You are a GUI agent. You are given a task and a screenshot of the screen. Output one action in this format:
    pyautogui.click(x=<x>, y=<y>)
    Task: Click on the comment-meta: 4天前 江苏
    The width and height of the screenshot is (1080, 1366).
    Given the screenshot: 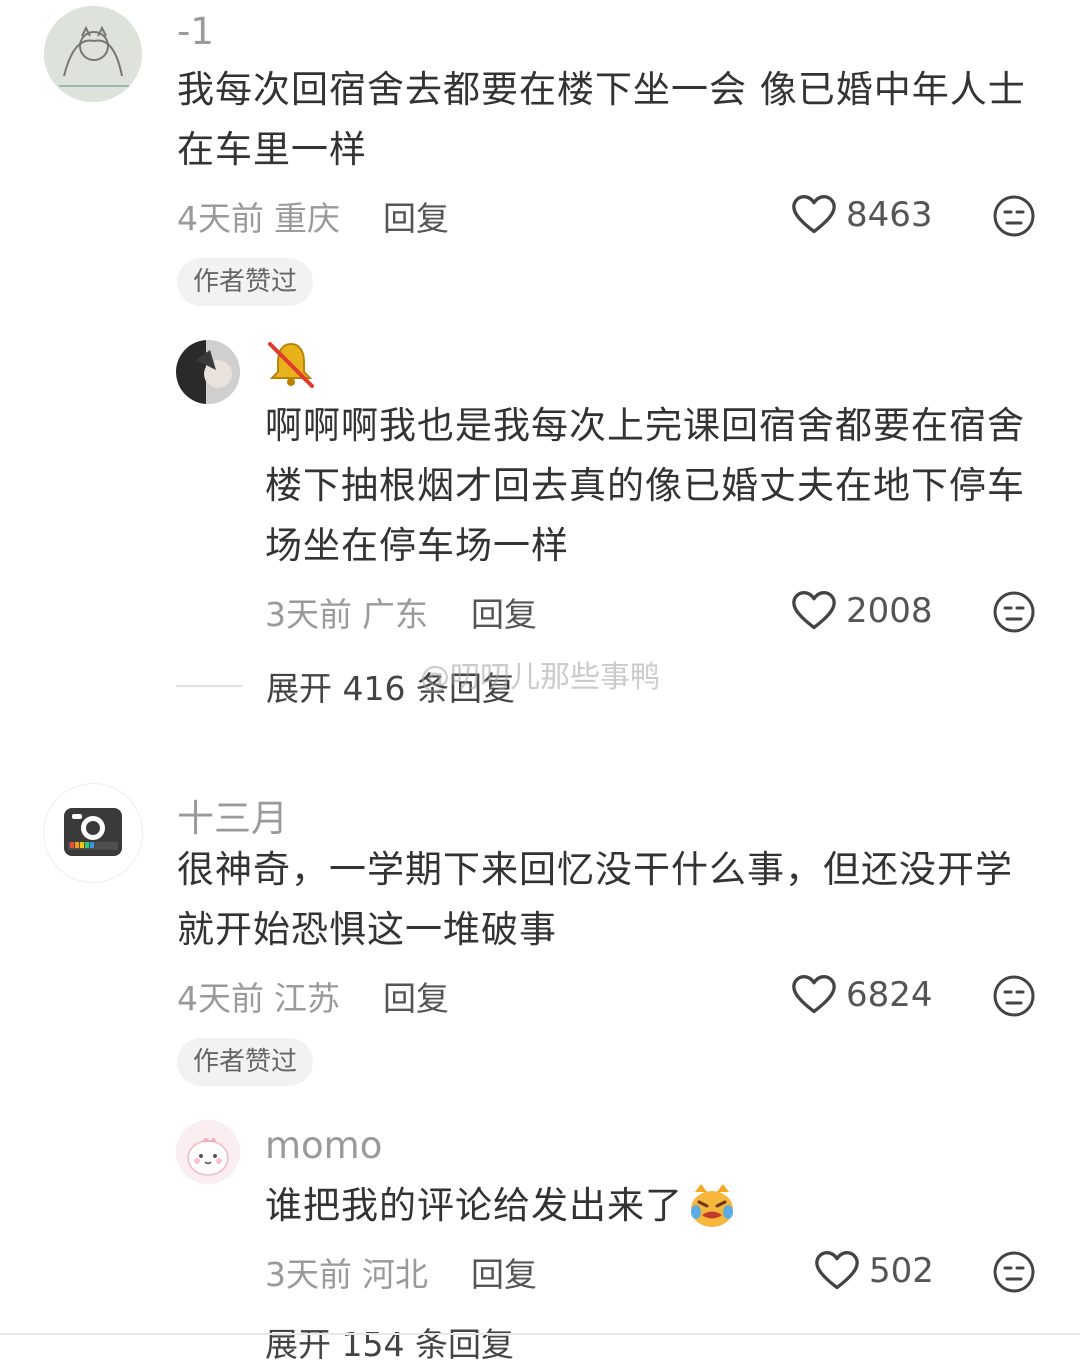 What is the action you would take?
    pyautogui.click(x=258, y=996)
    